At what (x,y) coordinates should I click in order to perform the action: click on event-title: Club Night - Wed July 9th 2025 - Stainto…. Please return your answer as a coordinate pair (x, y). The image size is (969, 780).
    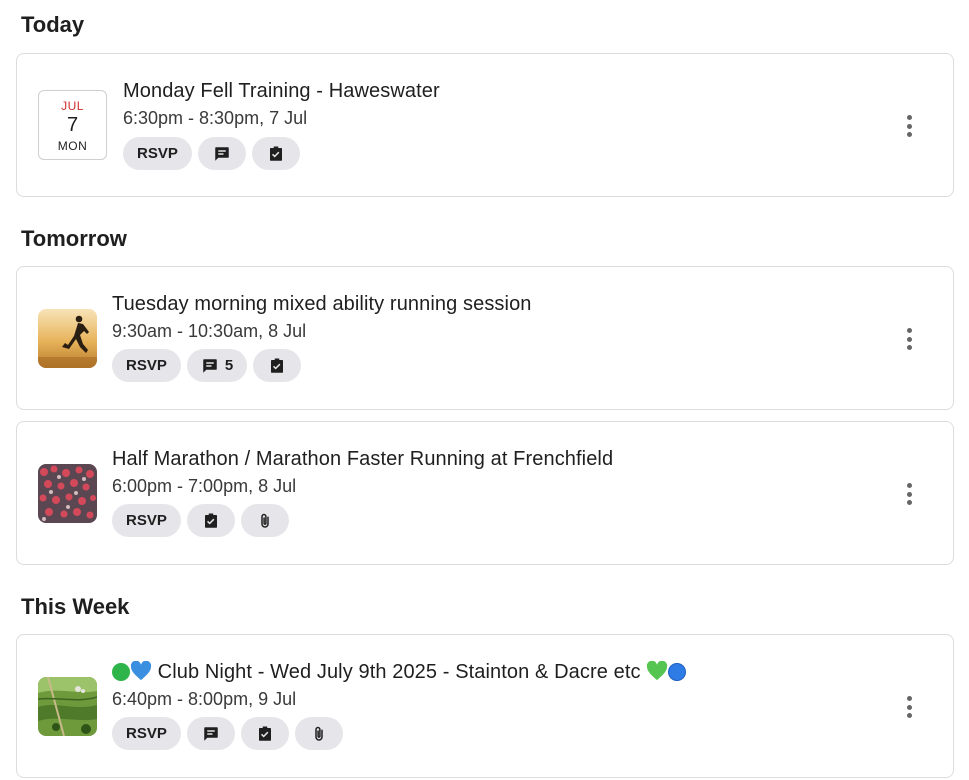
    Looking at the image, I should click on (399, 672).